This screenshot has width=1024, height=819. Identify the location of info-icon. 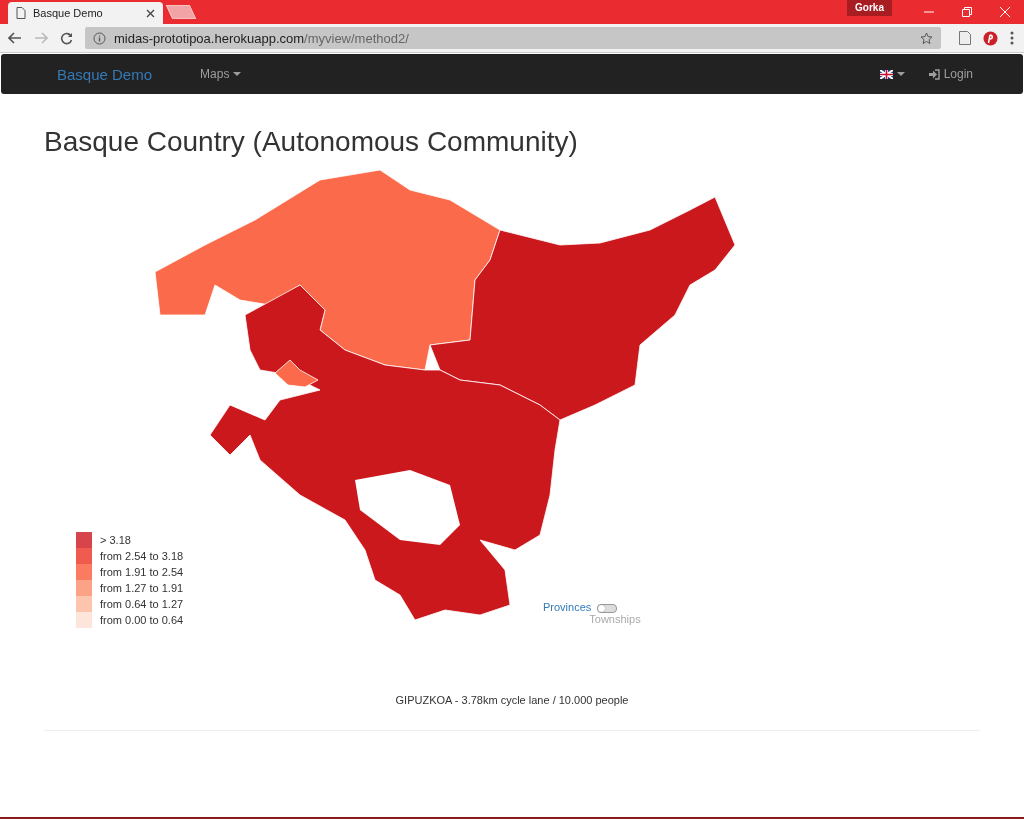
(99, 38).